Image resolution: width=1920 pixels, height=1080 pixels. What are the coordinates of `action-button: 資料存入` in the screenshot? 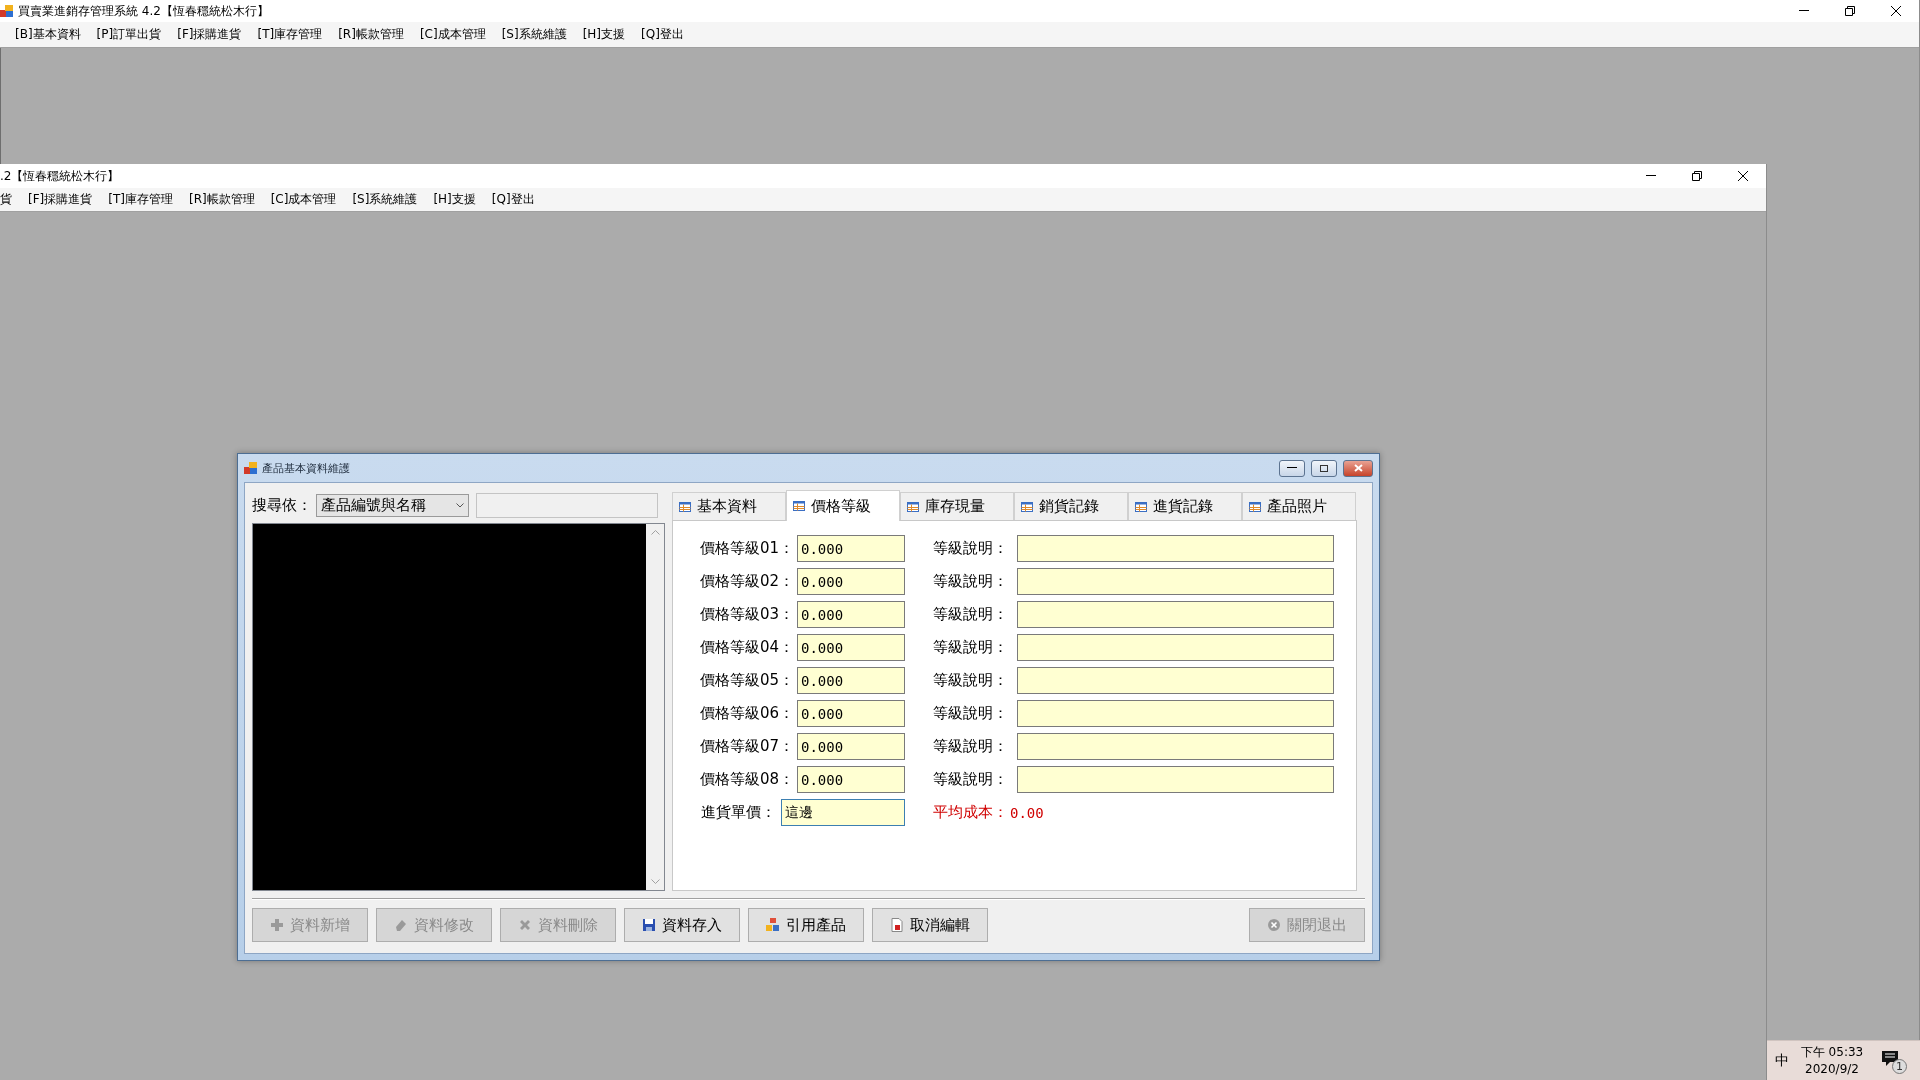 It's located at (682, 925).